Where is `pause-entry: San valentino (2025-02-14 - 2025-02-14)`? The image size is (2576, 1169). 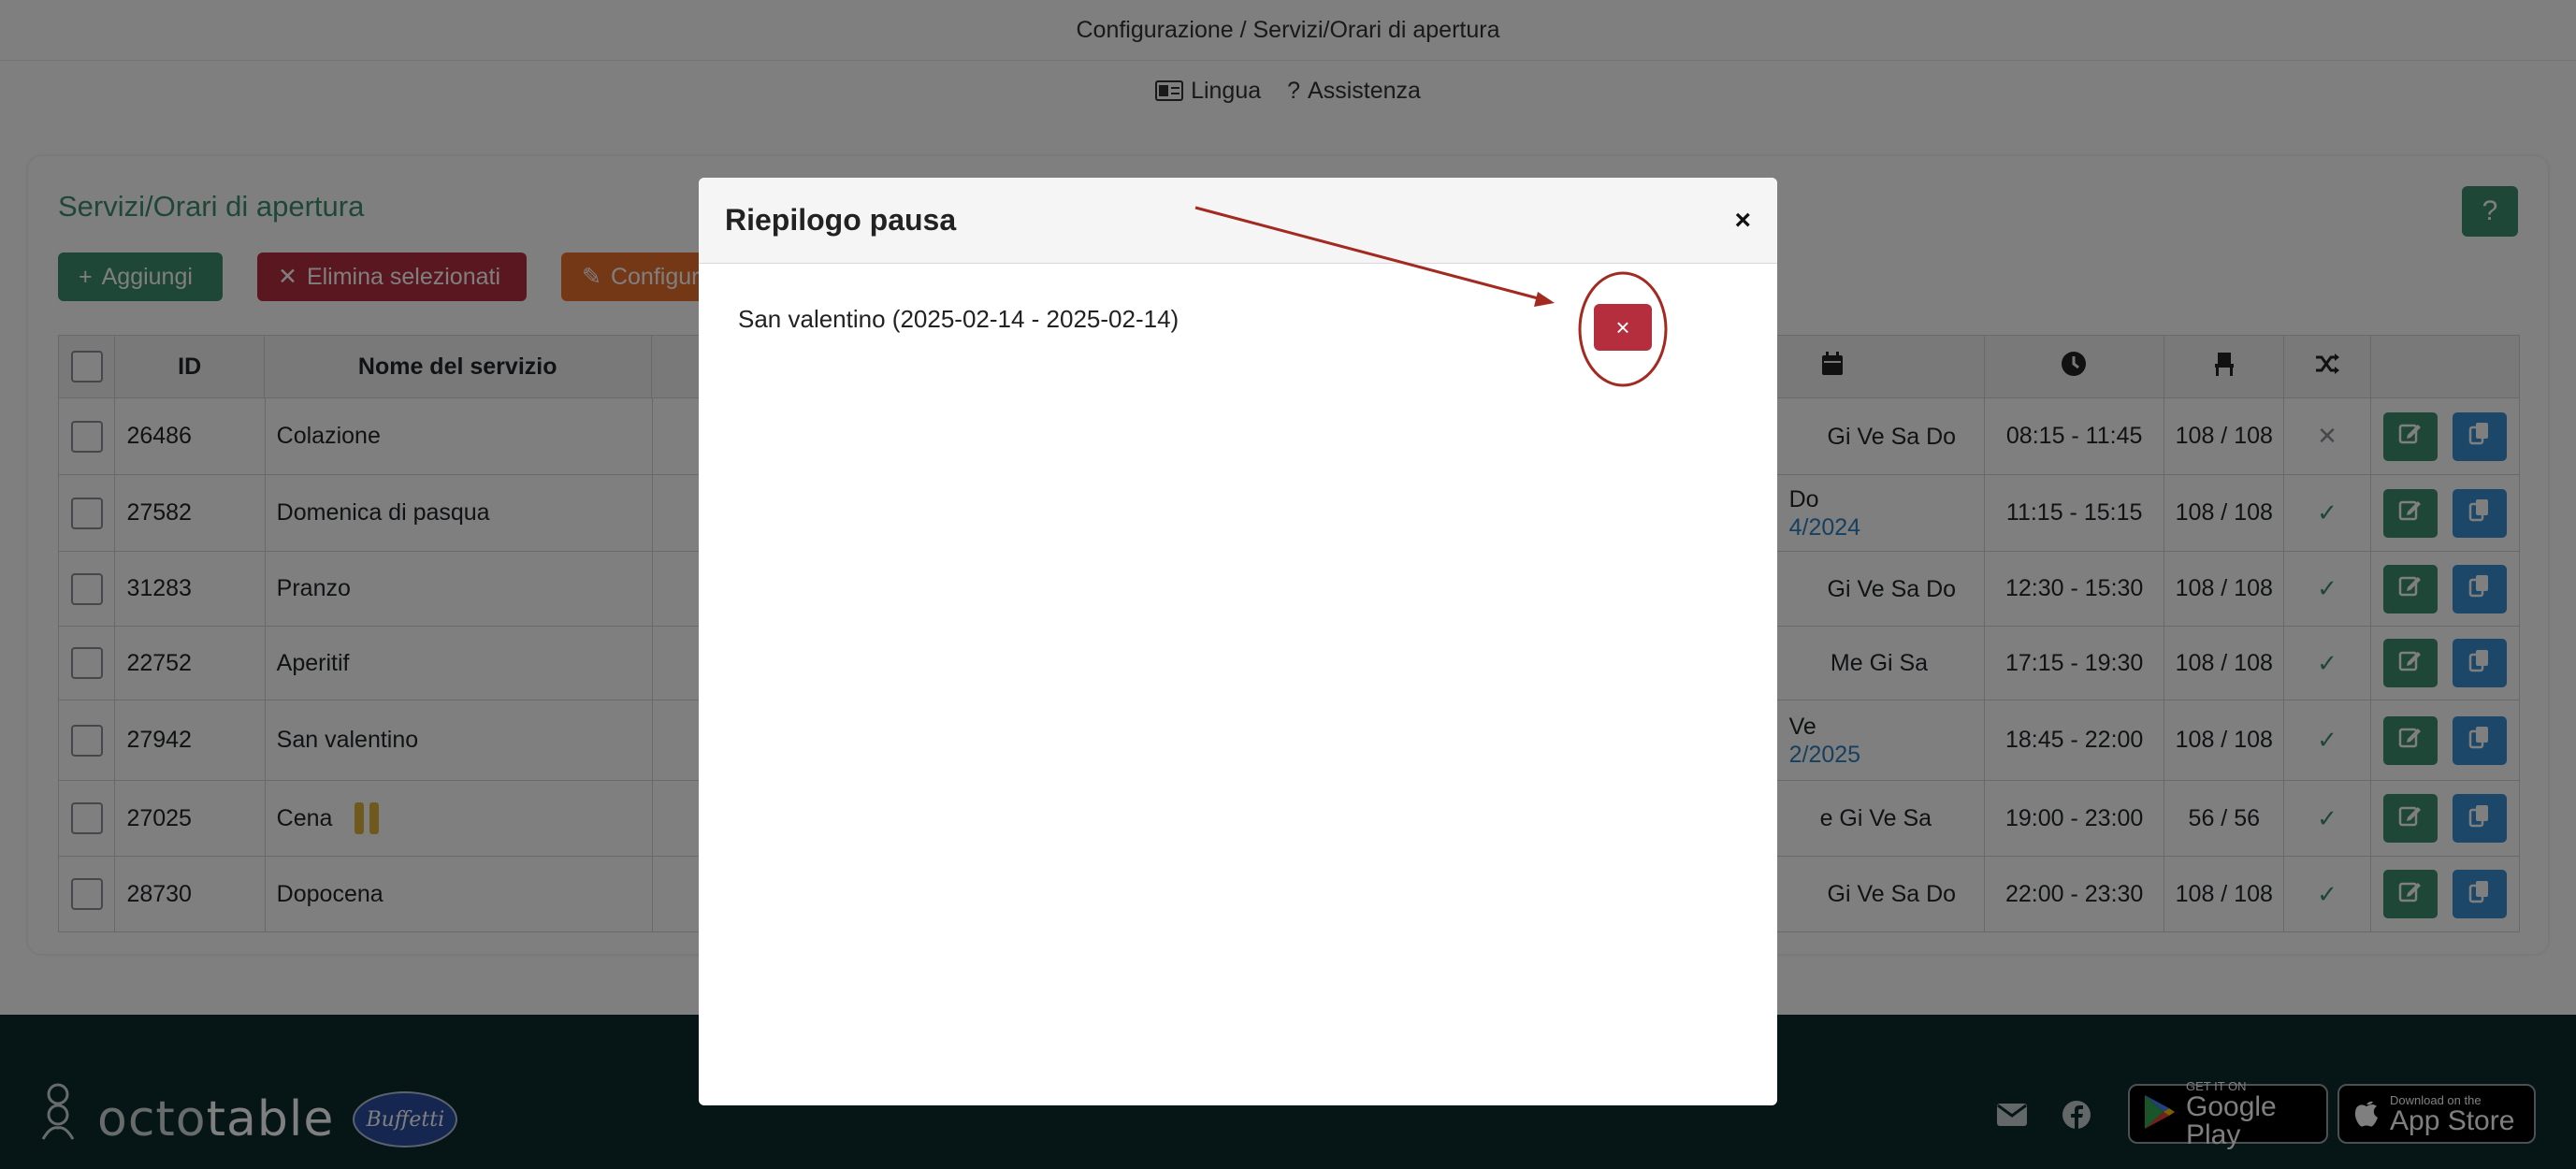 pause-entry: San valentino (2025-02-14 - 2025-02-14) is located at coordinates (959, 319).